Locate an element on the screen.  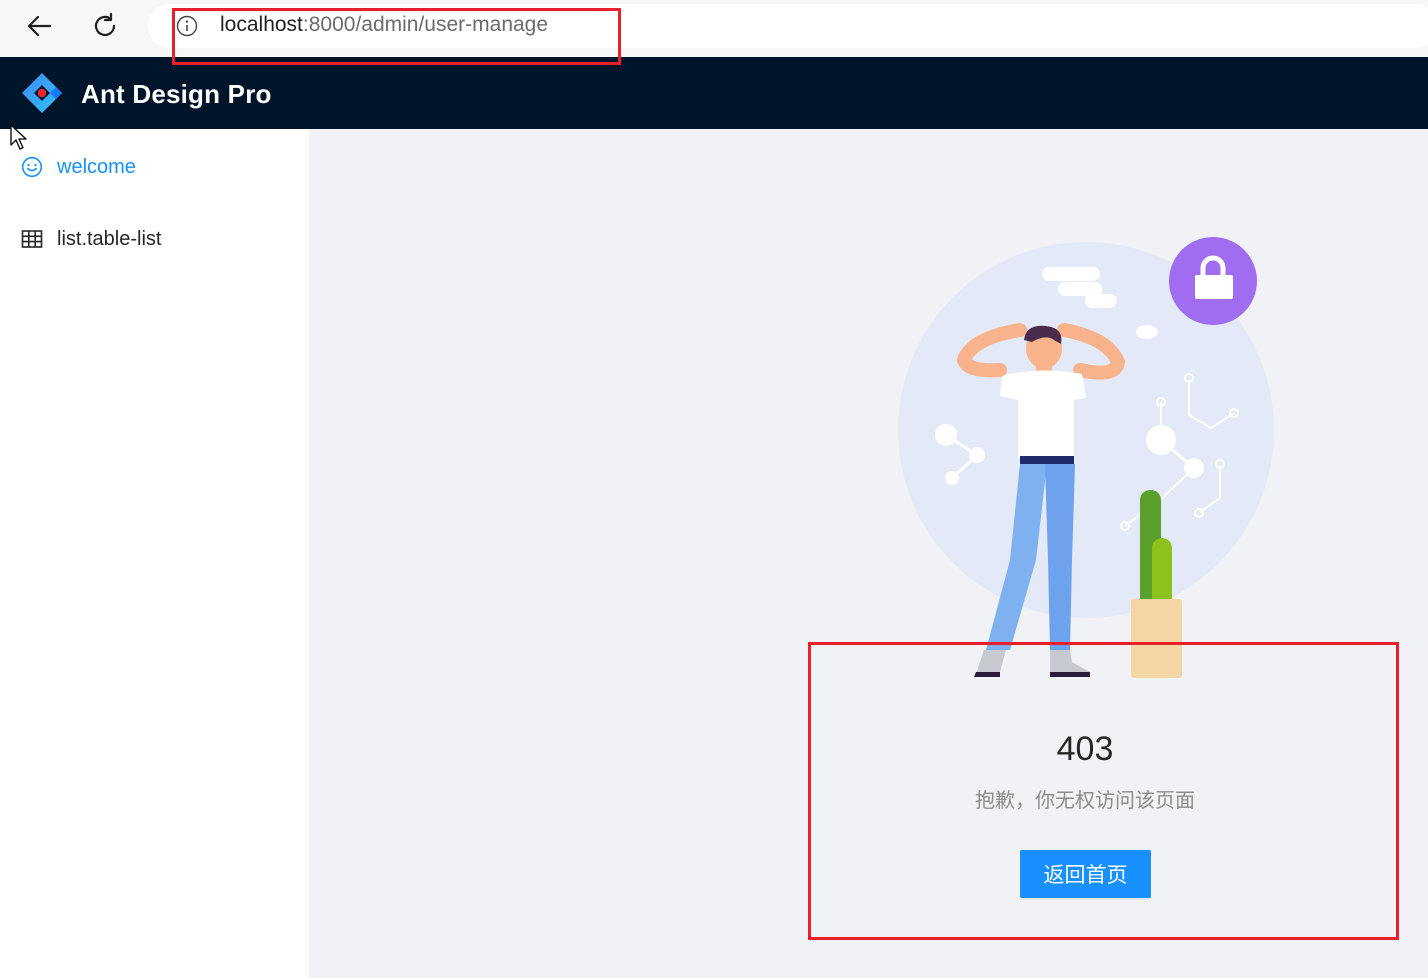
sidebar-item-label: list.table-list is located at coordinates (109, 238).